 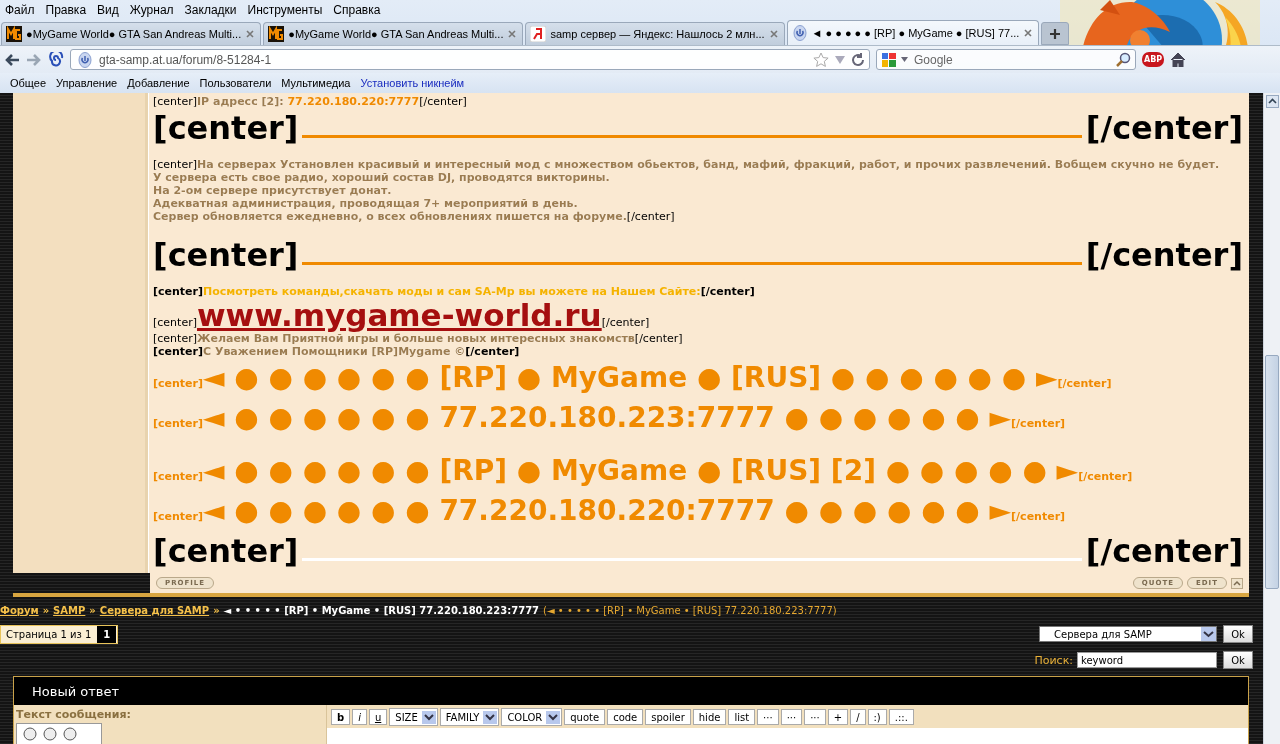 What do you see at coordinates (838, 717) in the screenshot?
I see `toolbar-button: +` at bounding box center [838, 717].